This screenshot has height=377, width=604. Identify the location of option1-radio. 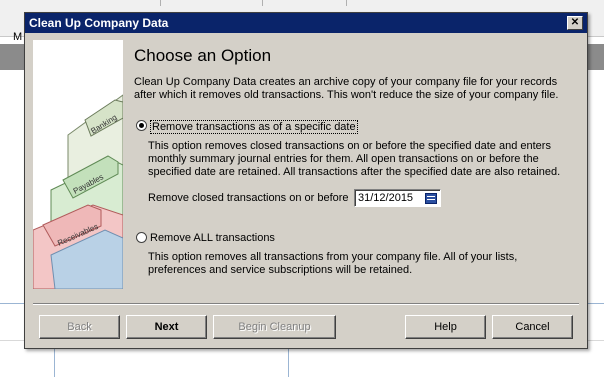
(141, 125).